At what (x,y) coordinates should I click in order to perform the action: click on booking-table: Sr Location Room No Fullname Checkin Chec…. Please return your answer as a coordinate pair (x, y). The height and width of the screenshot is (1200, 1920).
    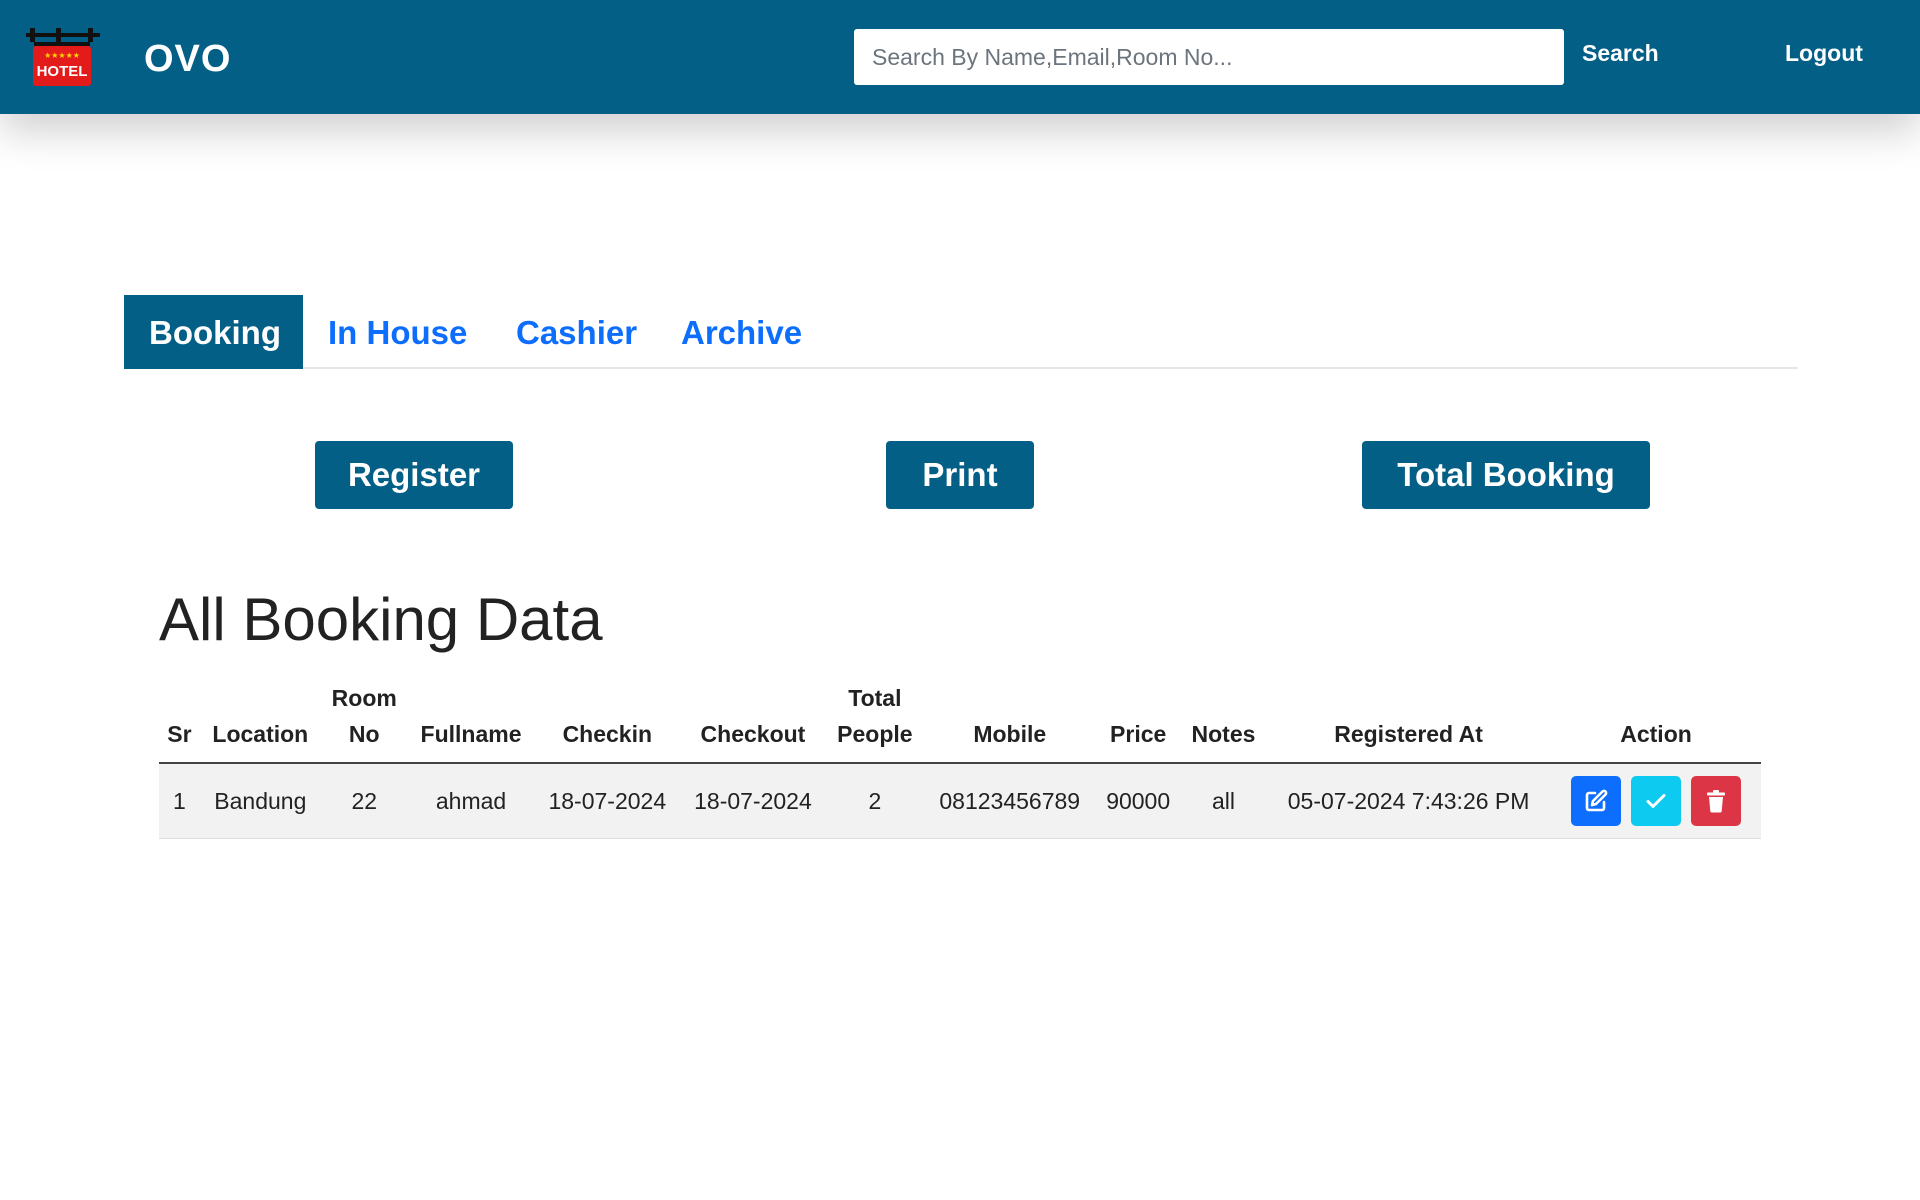
    Looking at the image, I should click on (960, 755).